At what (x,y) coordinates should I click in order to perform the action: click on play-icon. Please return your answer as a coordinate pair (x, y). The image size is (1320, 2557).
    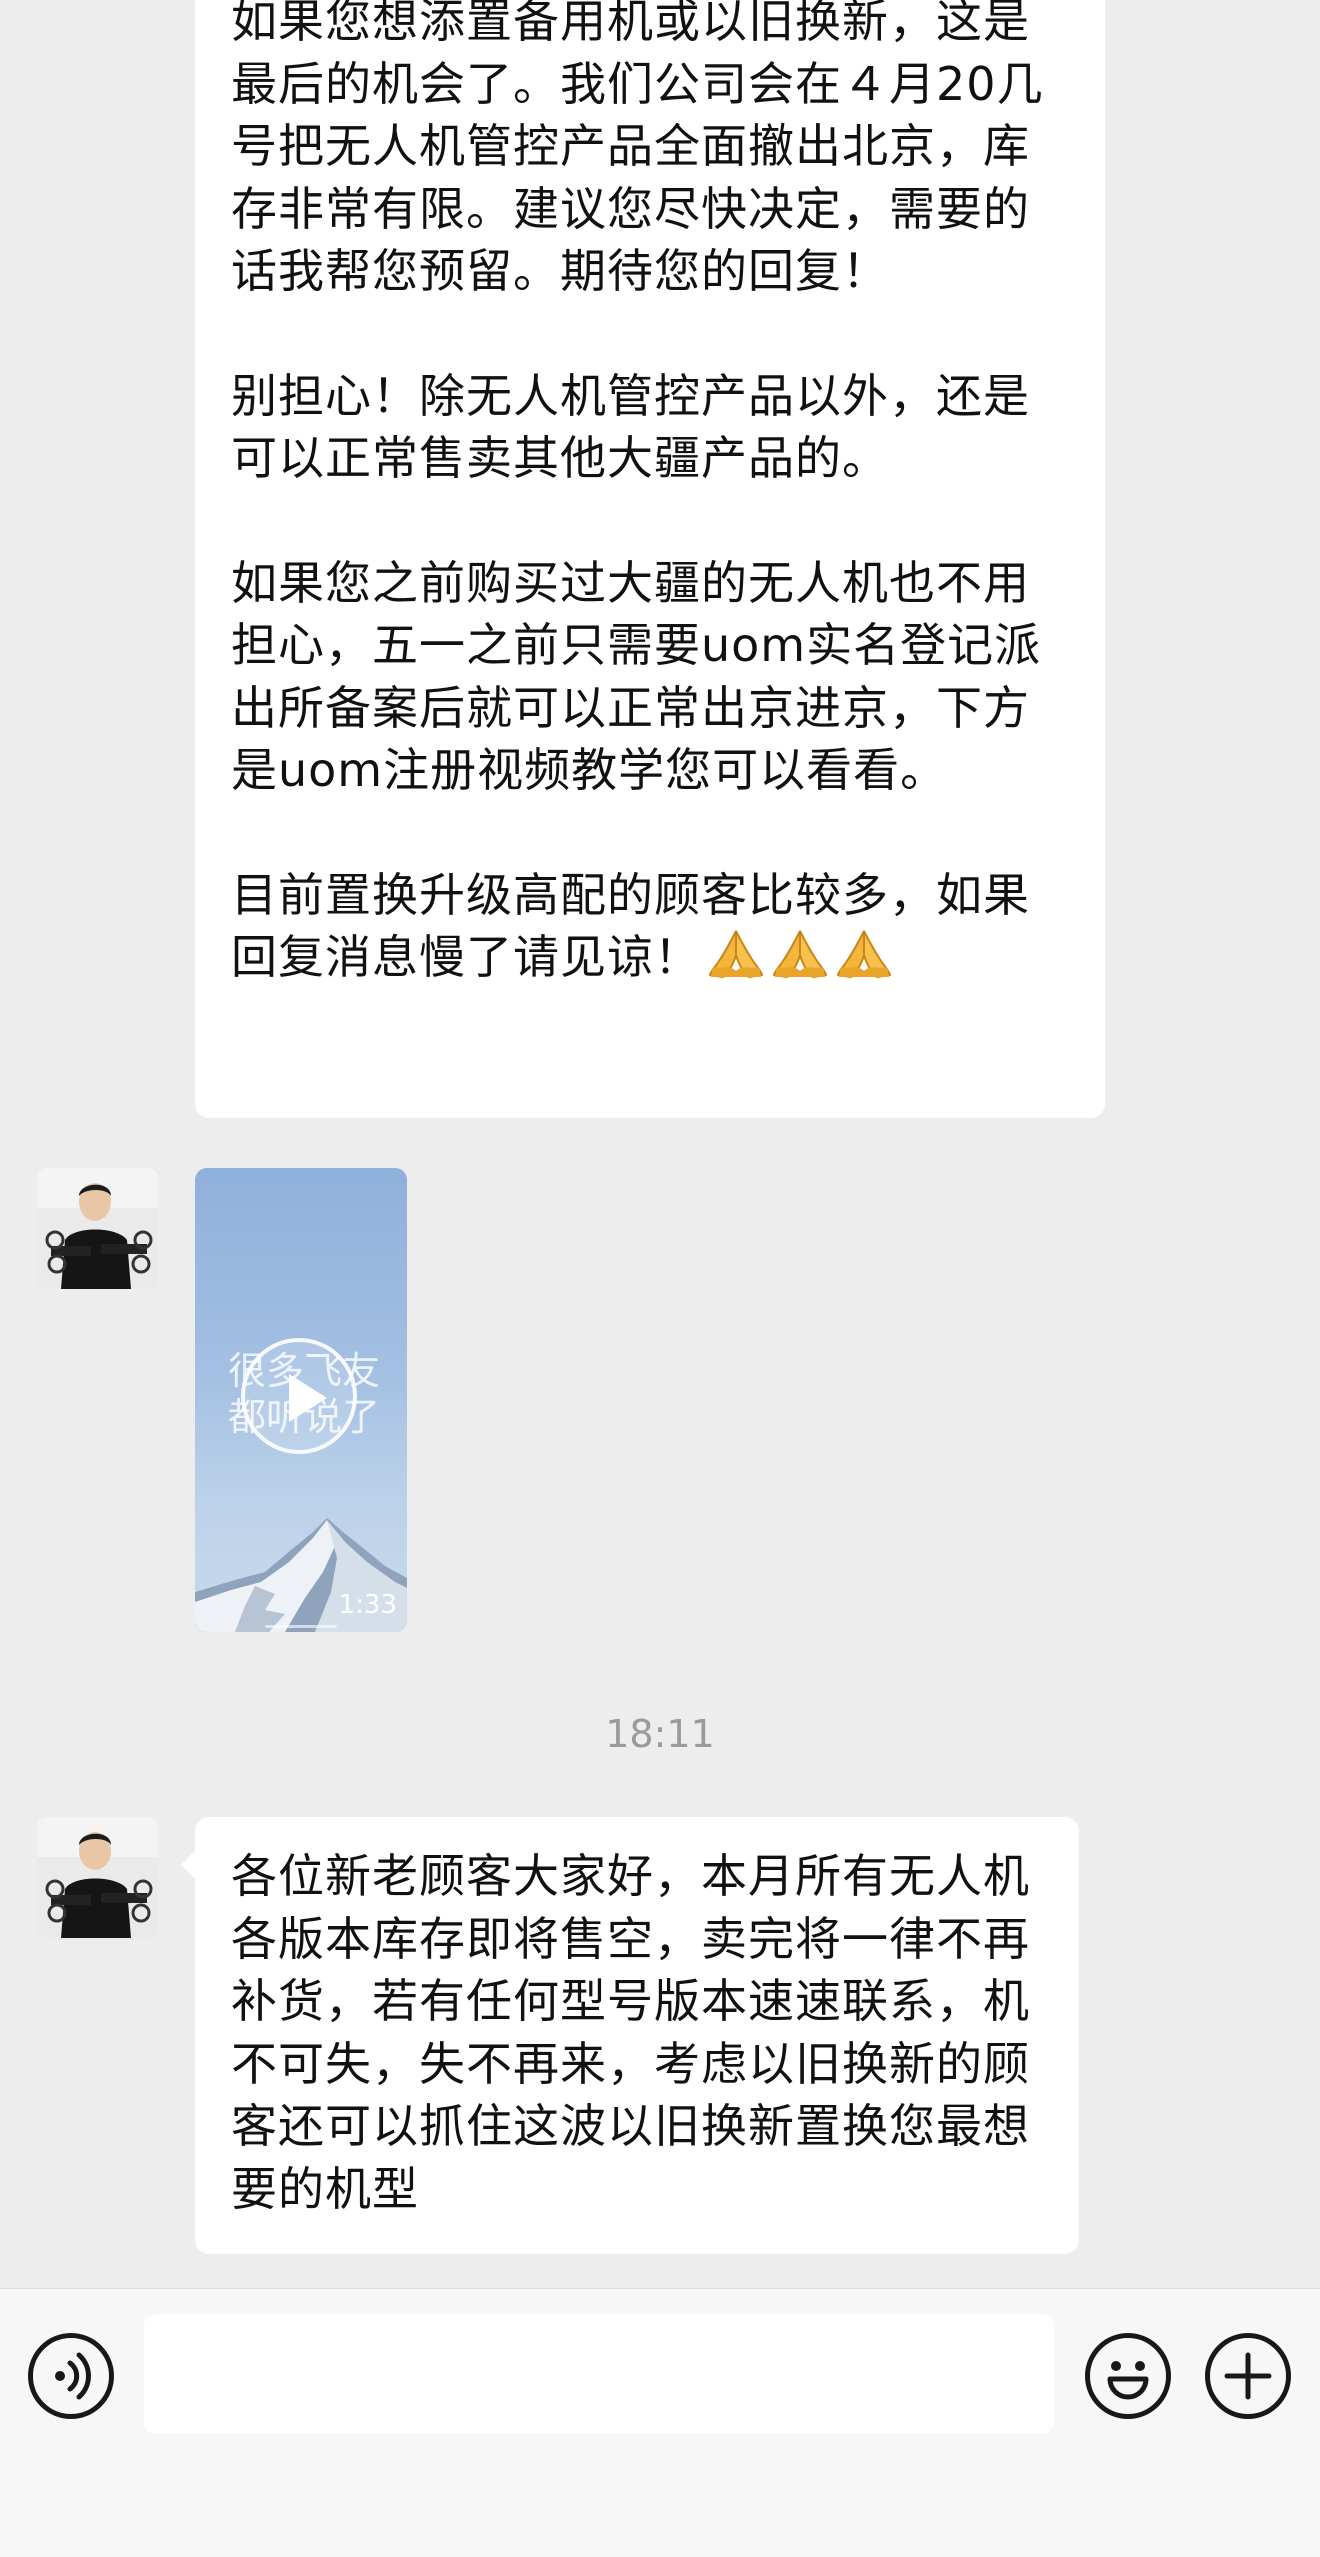
    Looking at the image, I should click on (299, 1396).